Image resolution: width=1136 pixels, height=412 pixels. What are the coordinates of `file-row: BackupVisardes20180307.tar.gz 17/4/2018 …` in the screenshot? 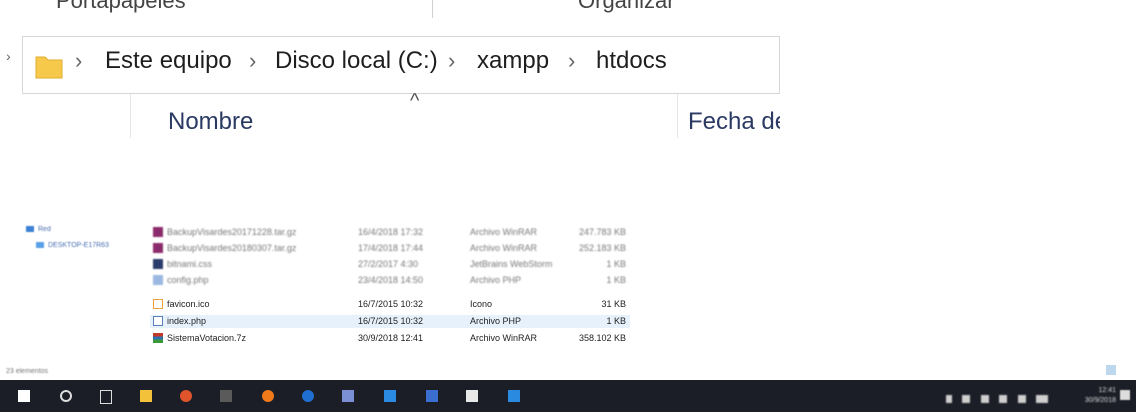 It's located at (390, 248).